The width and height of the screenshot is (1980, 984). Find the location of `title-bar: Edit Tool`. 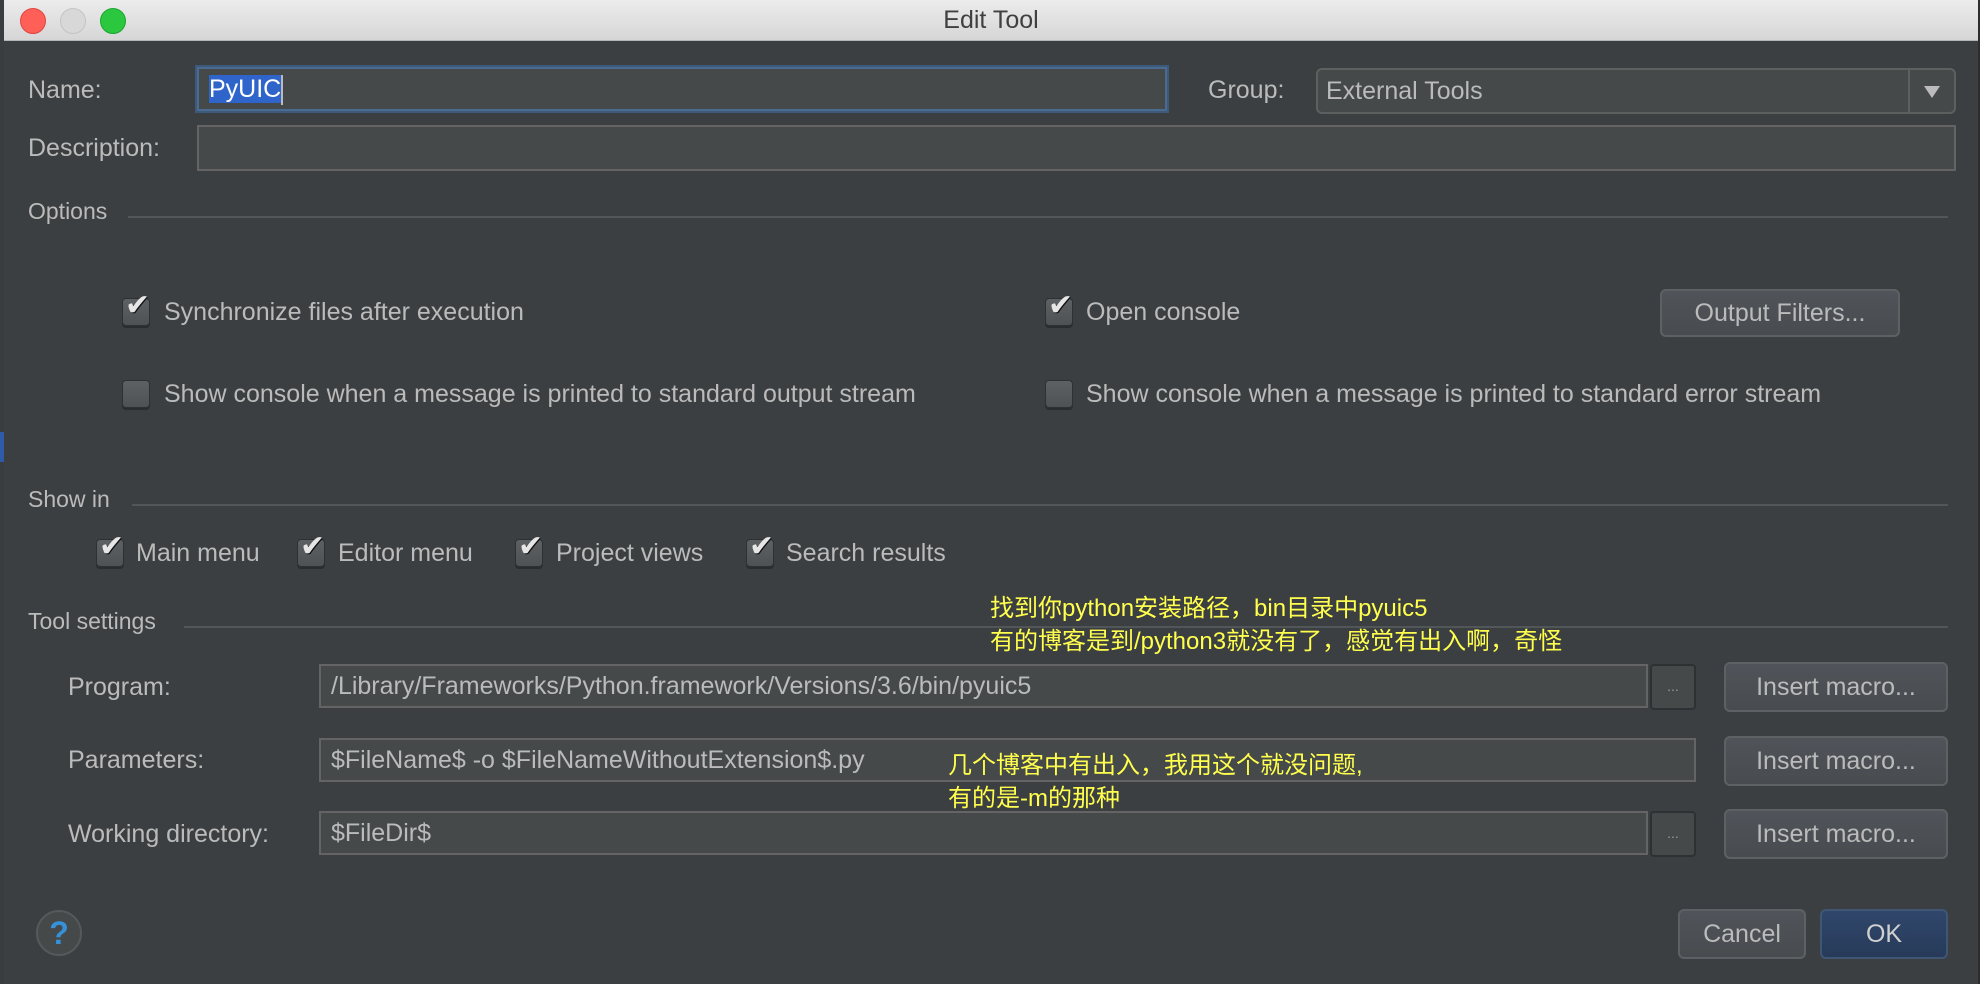

title-bar: Edit Tool is located at coordinates (991, 20).